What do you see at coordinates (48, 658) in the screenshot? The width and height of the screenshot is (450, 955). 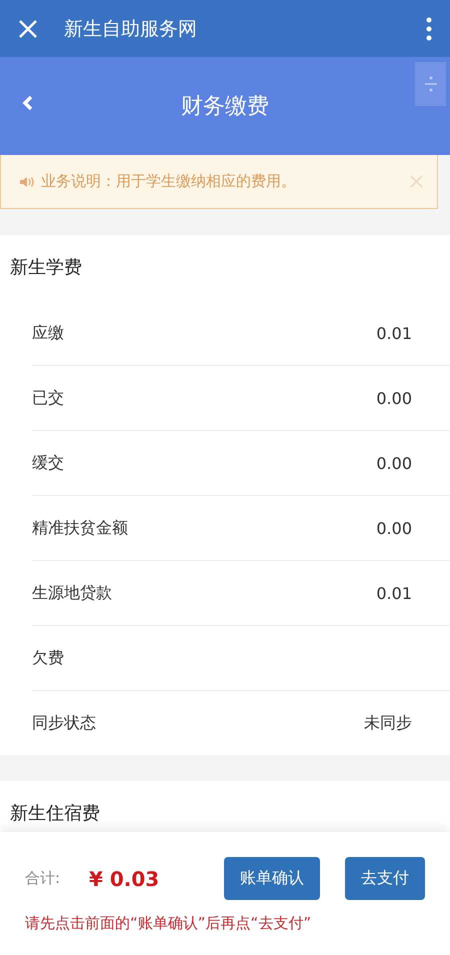 I see `fee-label: 欠费` at bounding box center [48, 658].